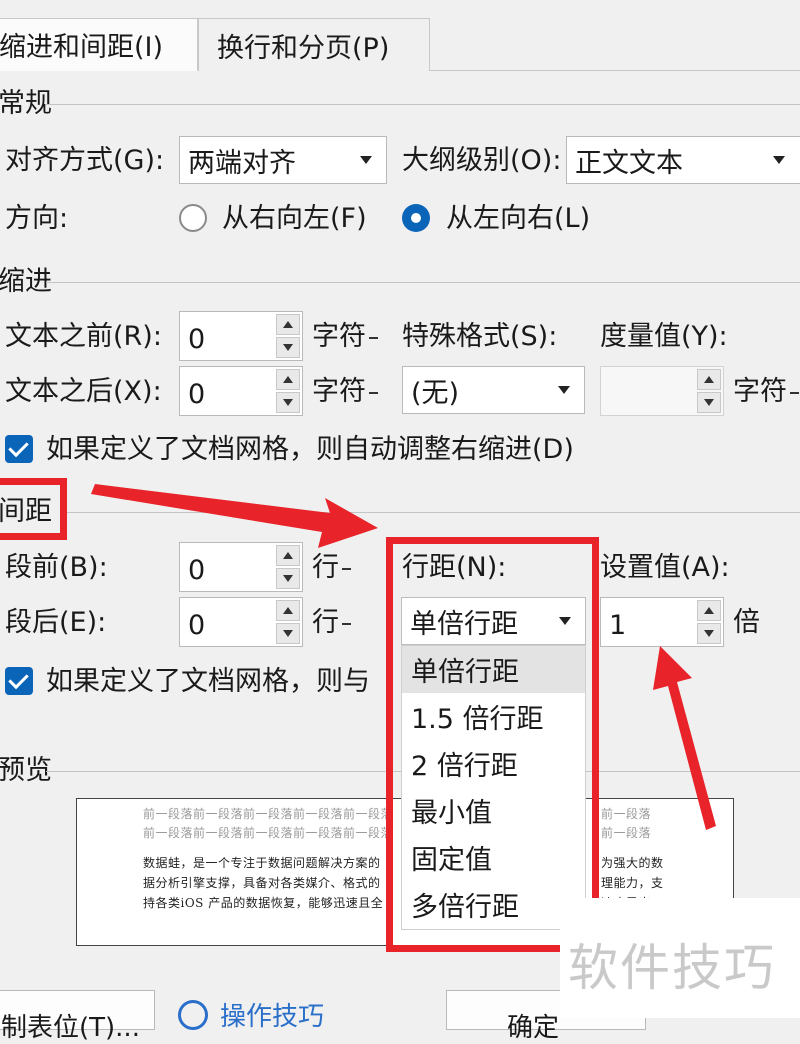 The image size is (800, 1044). I want to click on preview-line: 数据蛙，是一个专注于数据问题解决方案的, so click(262, 863).